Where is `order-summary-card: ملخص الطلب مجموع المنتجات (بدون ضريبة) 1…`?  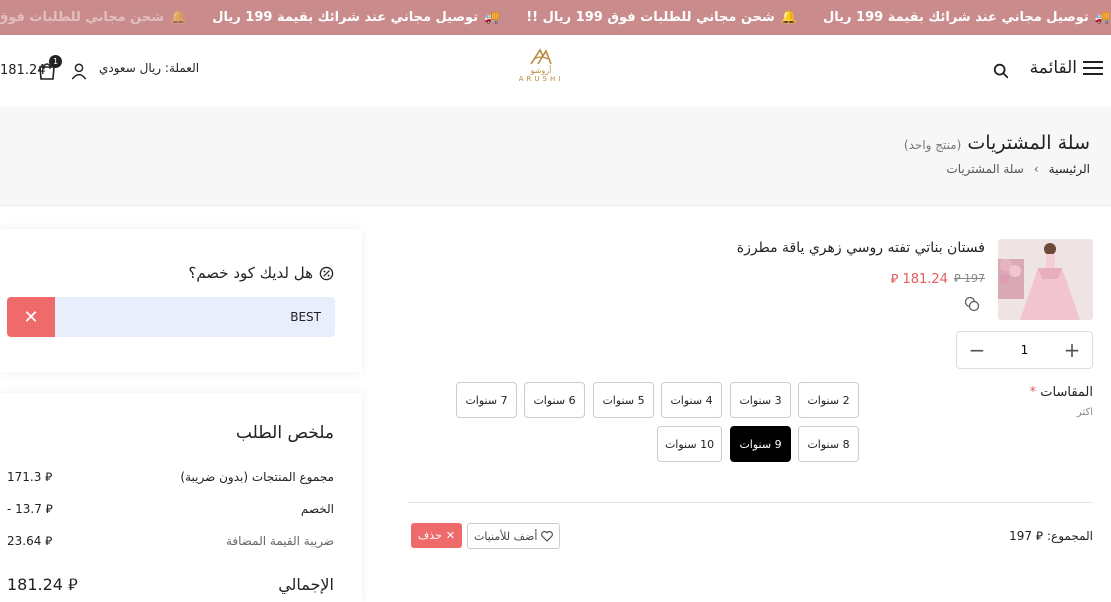 order-summary-card: ملخص الطلب مجموع المنتجات (بدون ضريبة) 1… is located at coordinates (181, 497).